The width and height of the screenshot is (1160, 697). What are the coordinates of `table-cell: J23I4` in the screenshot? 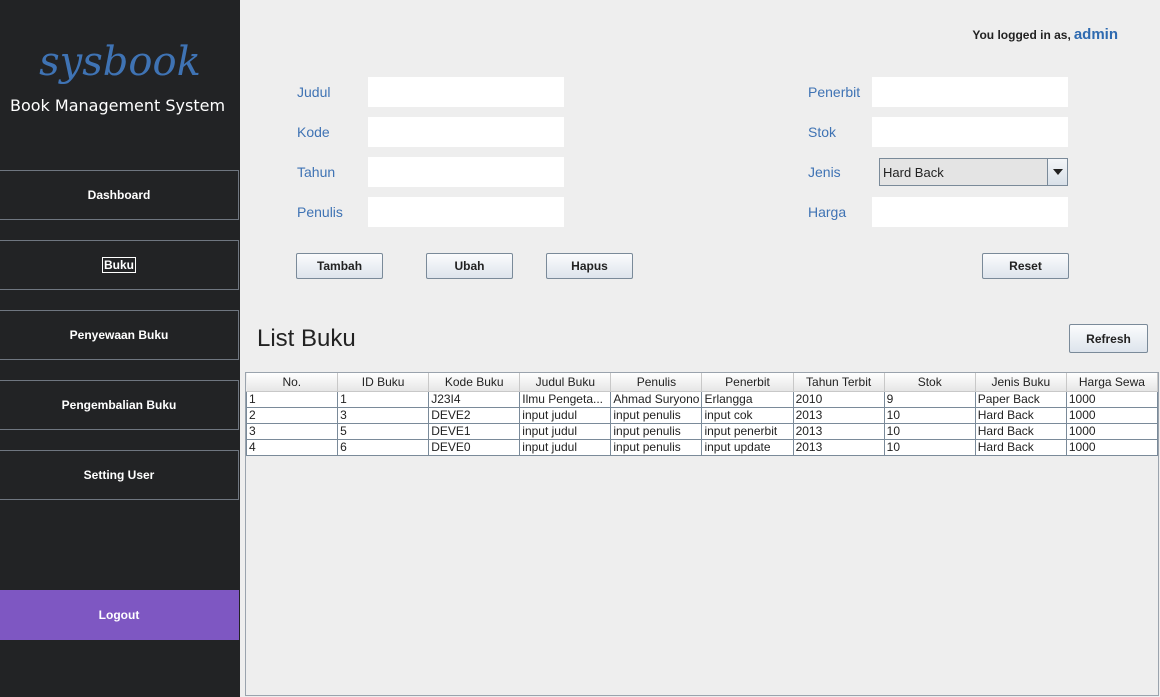 It's located at (474, 399).